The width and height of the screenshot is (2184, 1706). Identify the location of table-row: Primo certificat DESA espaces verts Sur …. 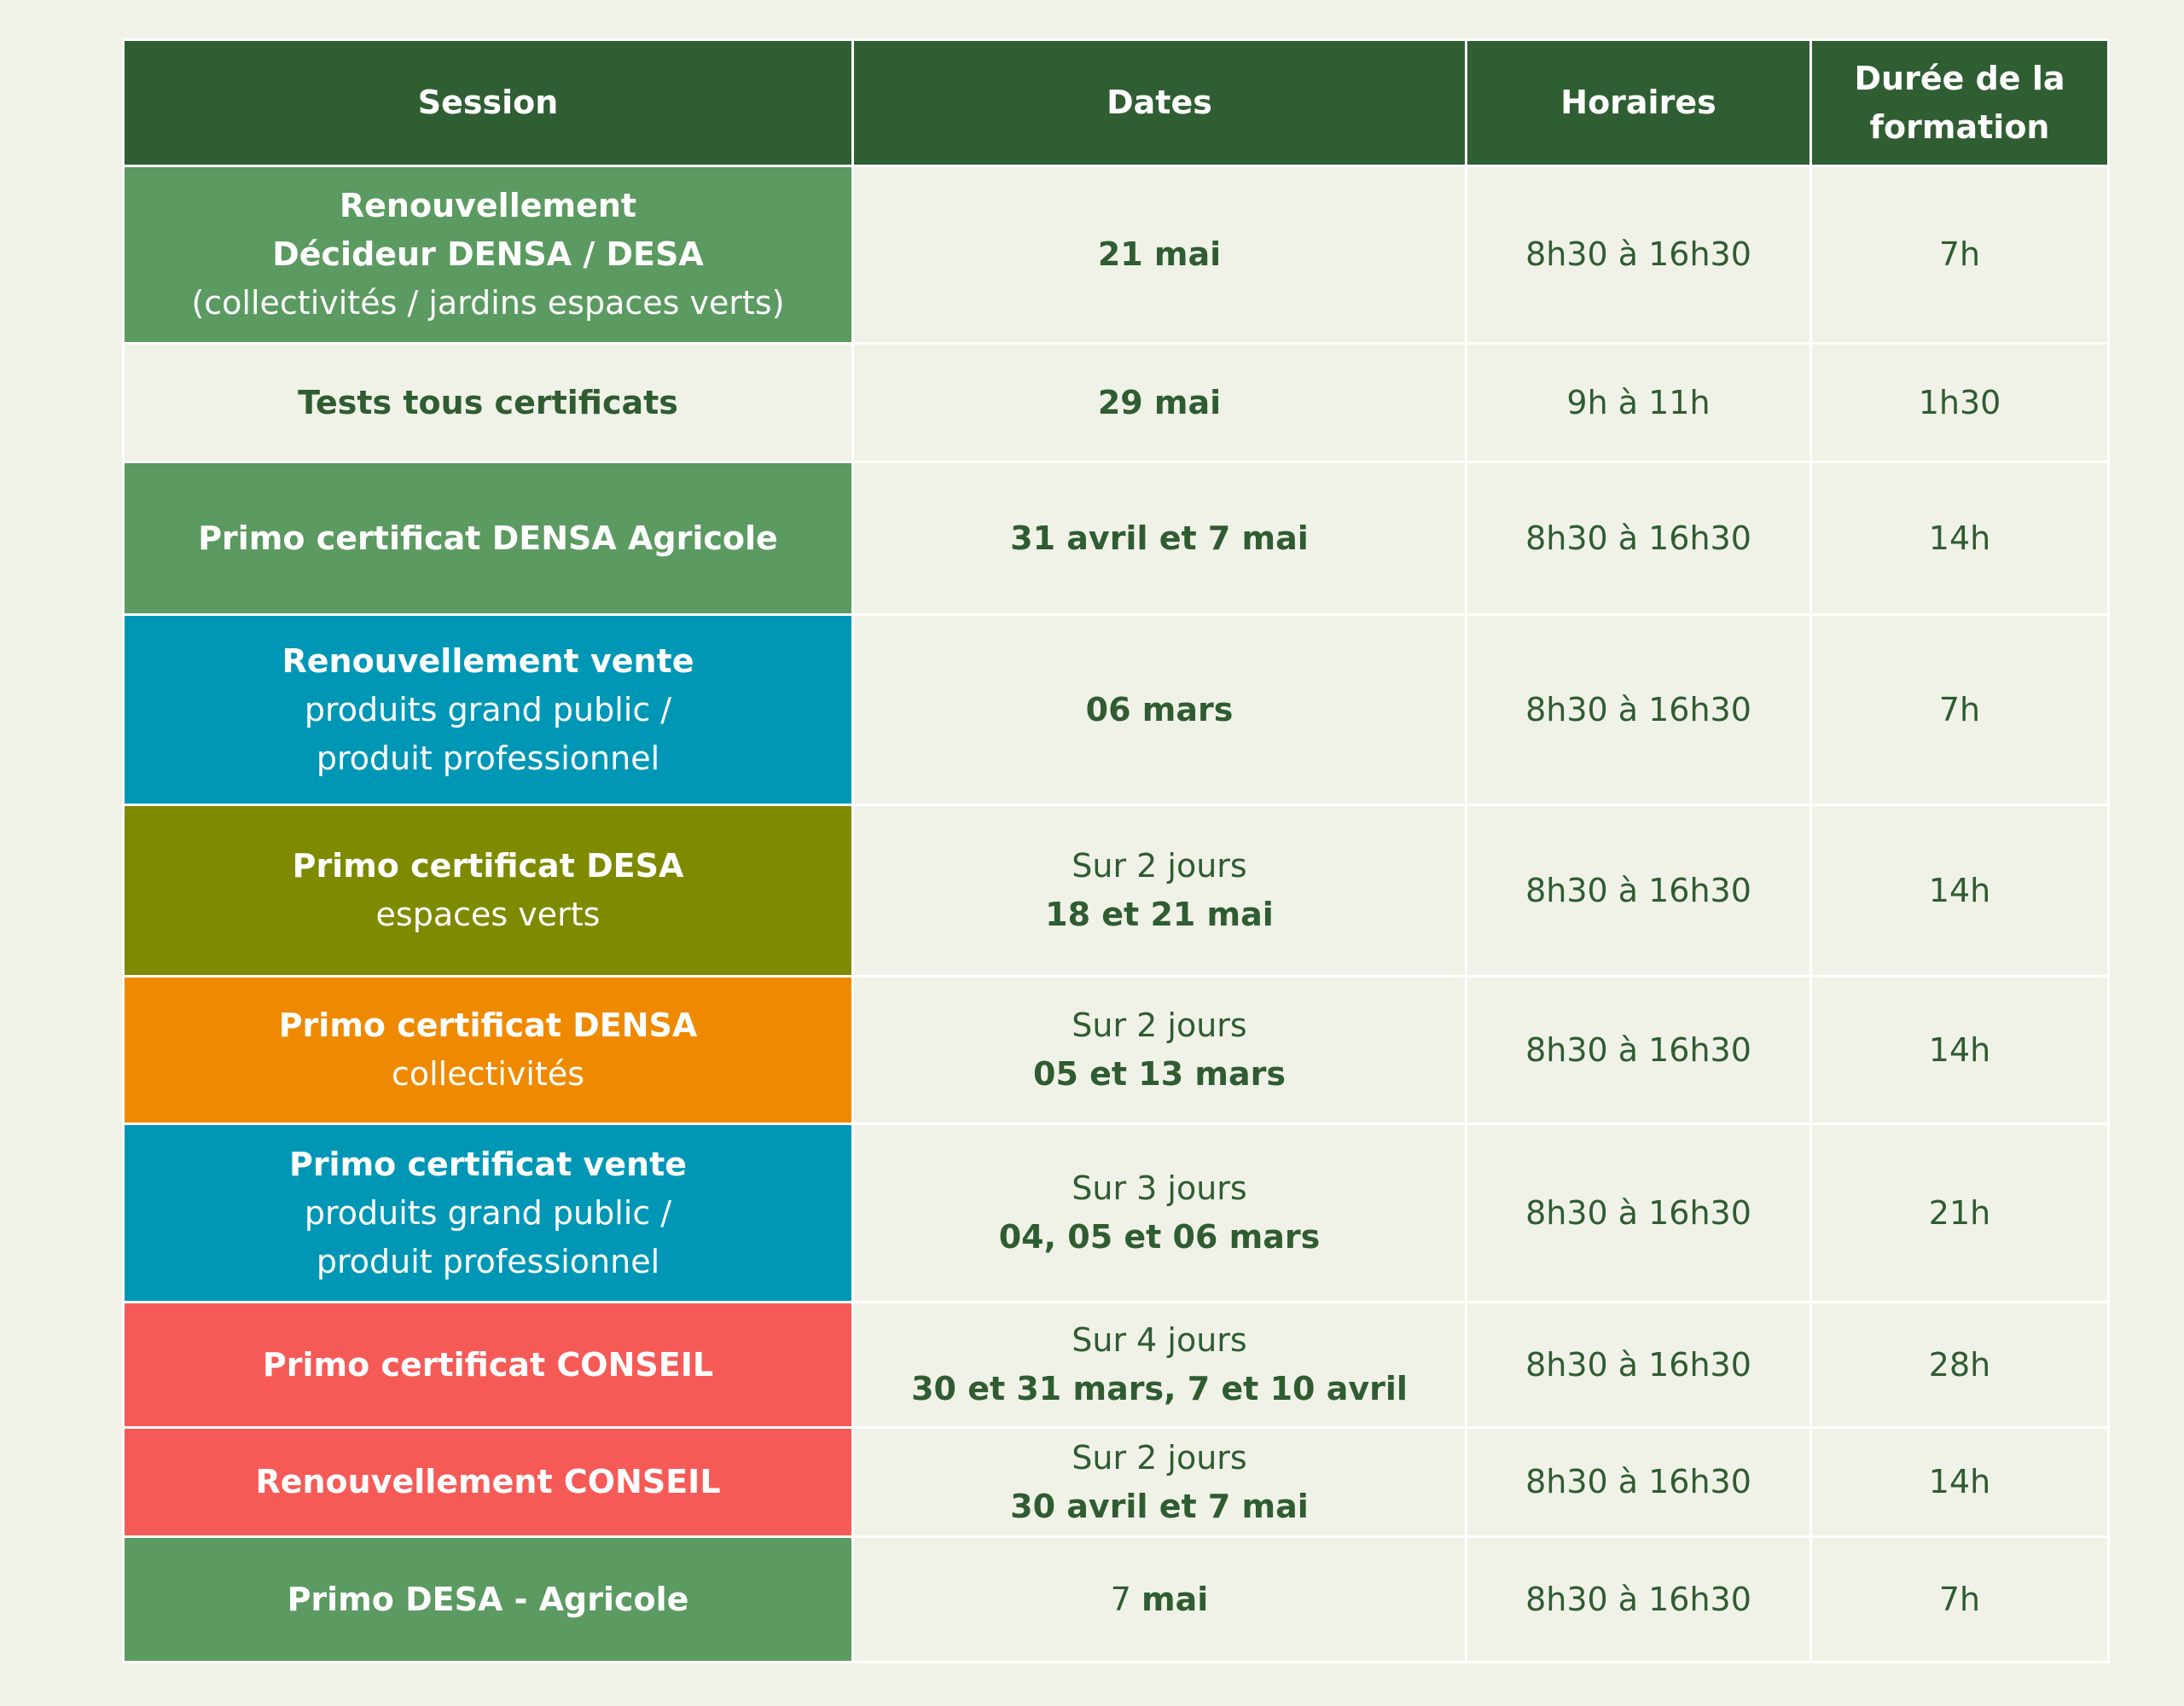
(1116, 891).